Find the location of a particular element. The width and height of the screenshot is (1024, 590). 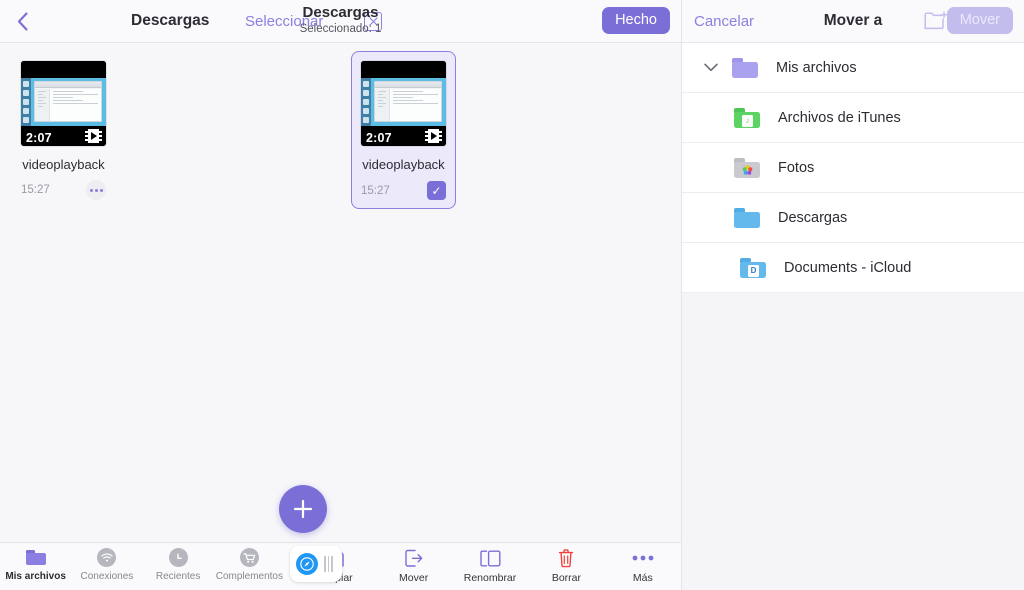

tab-label: Conexiones is located at coordinates (107, 576).